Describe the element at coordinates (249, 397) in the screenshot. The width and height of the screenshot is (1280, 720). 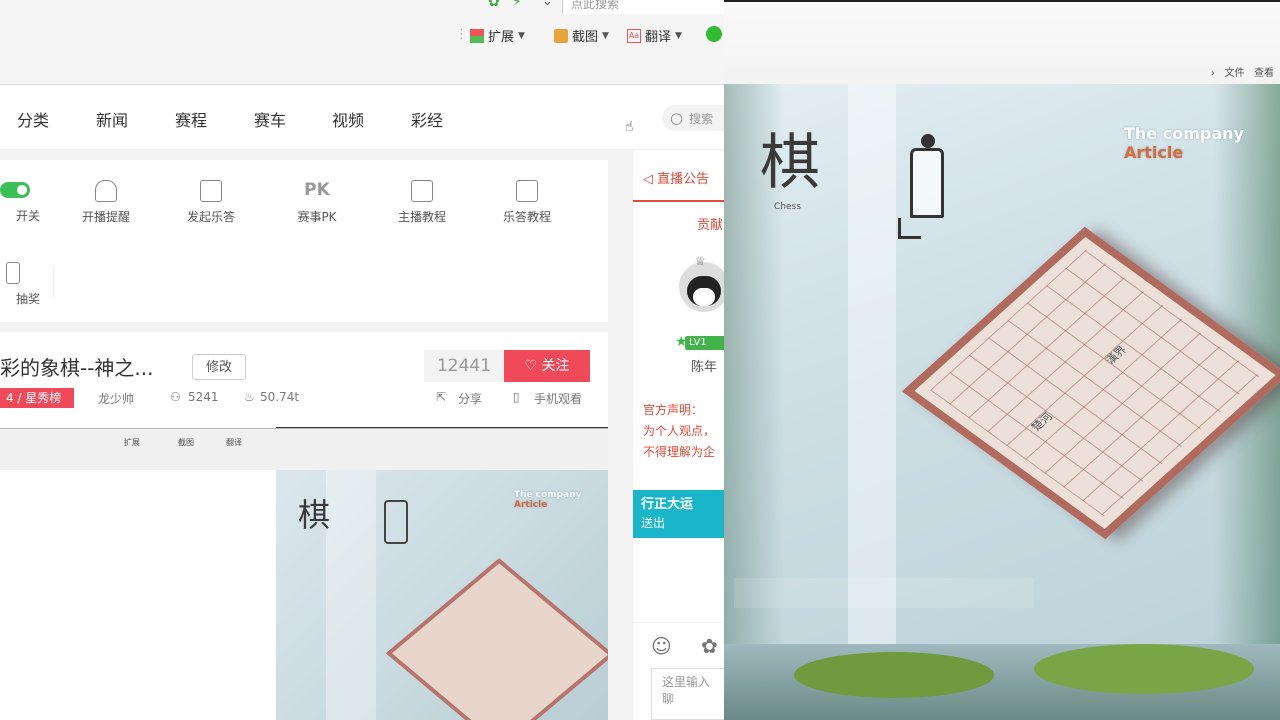
I see `heat-icon: ♨` at that location.